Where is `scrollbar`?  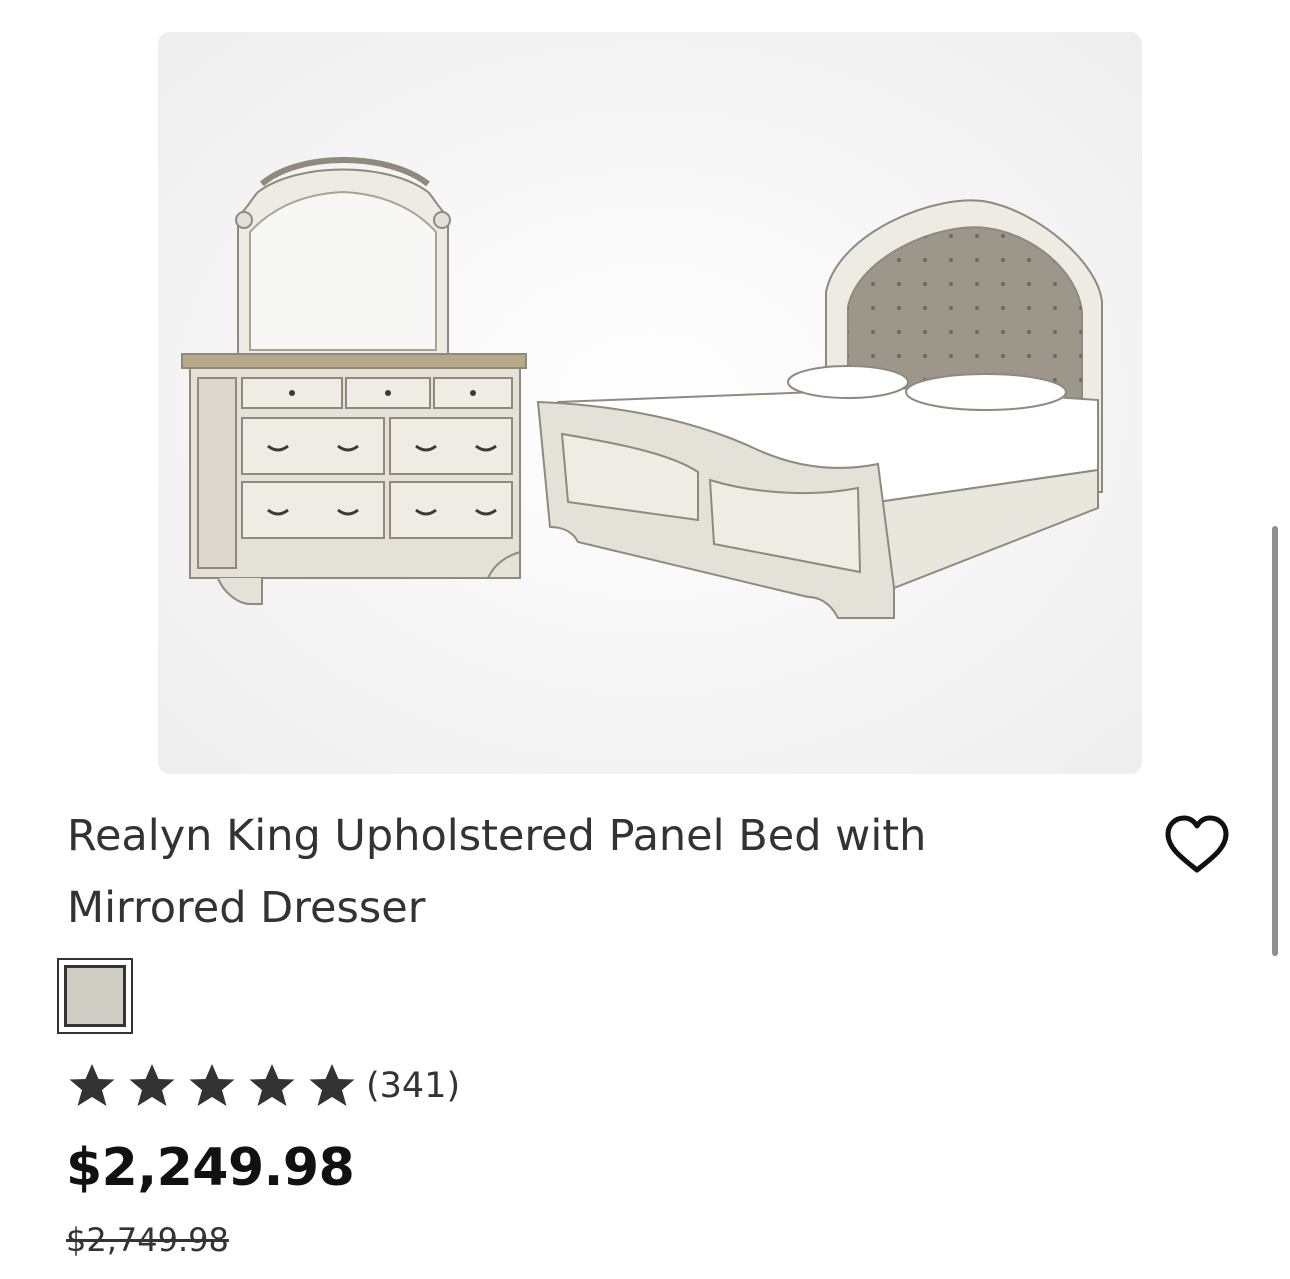 scrollbar is located at coordinates (1275, 741).